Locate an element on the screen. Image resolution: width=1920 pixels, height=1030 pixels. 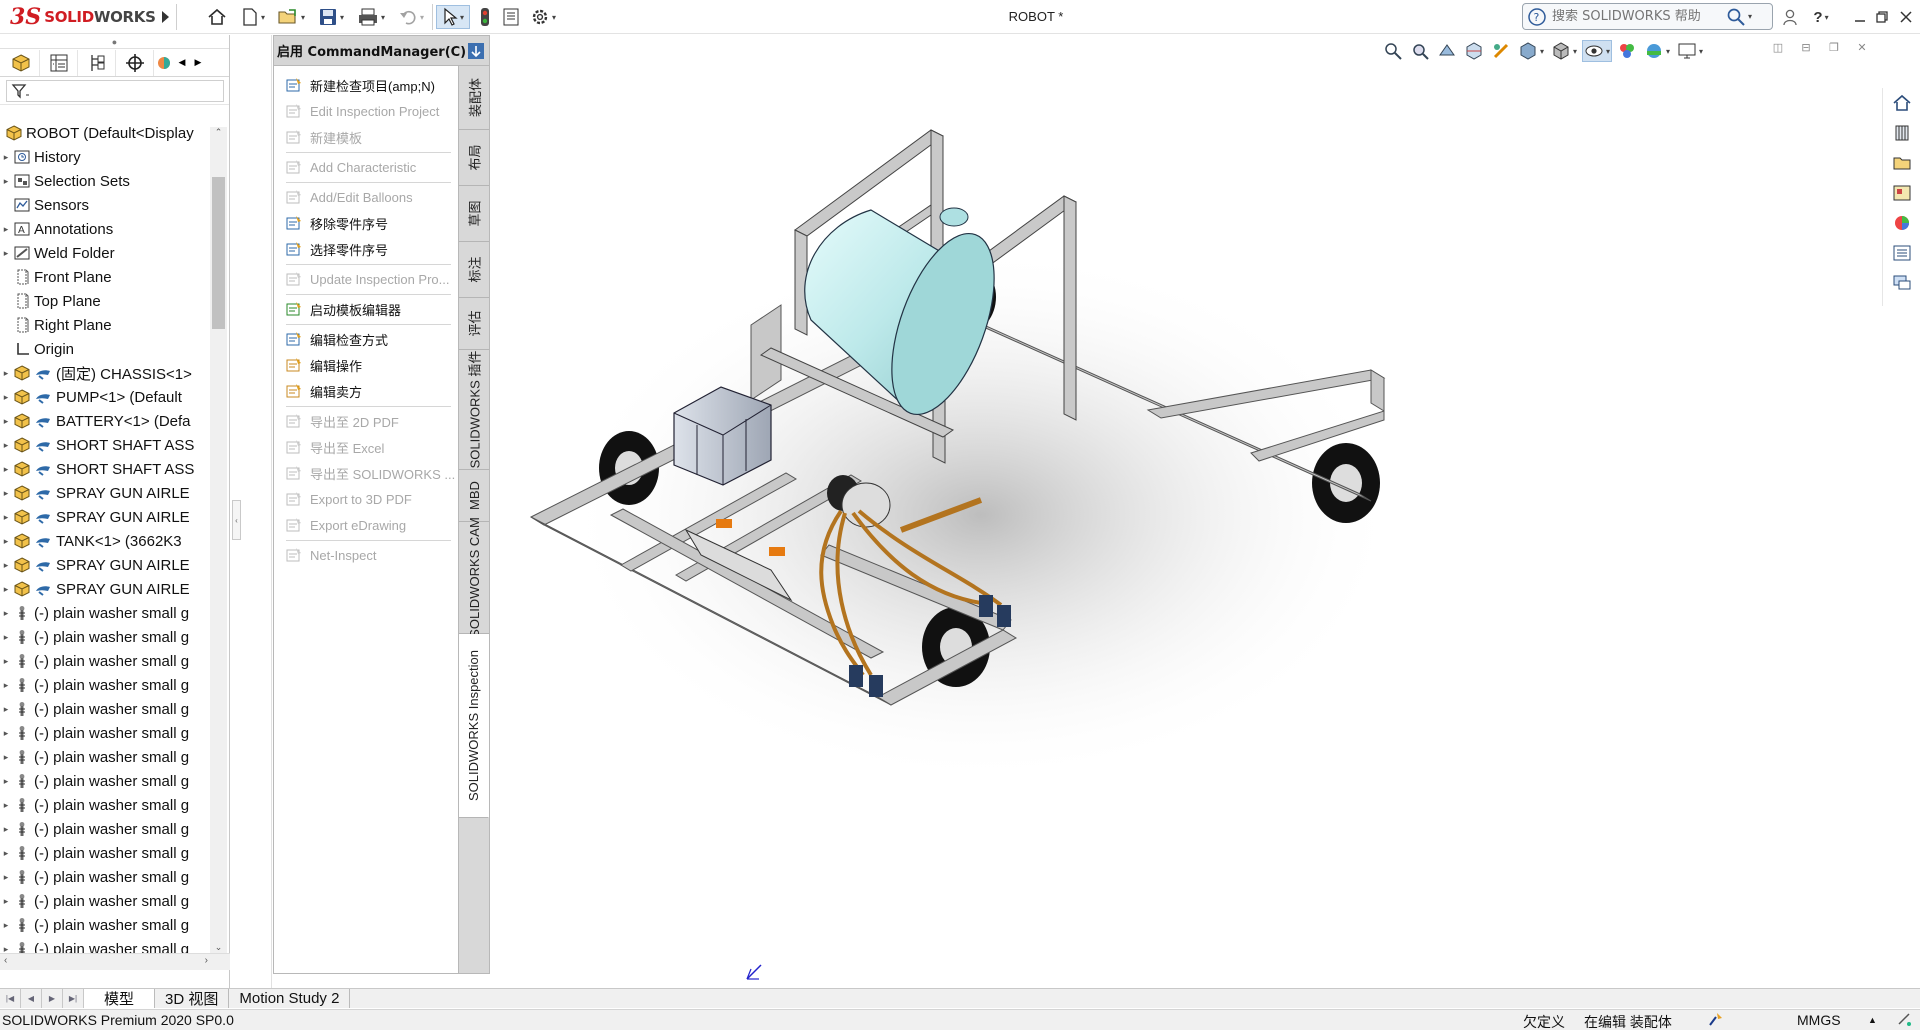
filter-input is located at coordinates (115, 90).